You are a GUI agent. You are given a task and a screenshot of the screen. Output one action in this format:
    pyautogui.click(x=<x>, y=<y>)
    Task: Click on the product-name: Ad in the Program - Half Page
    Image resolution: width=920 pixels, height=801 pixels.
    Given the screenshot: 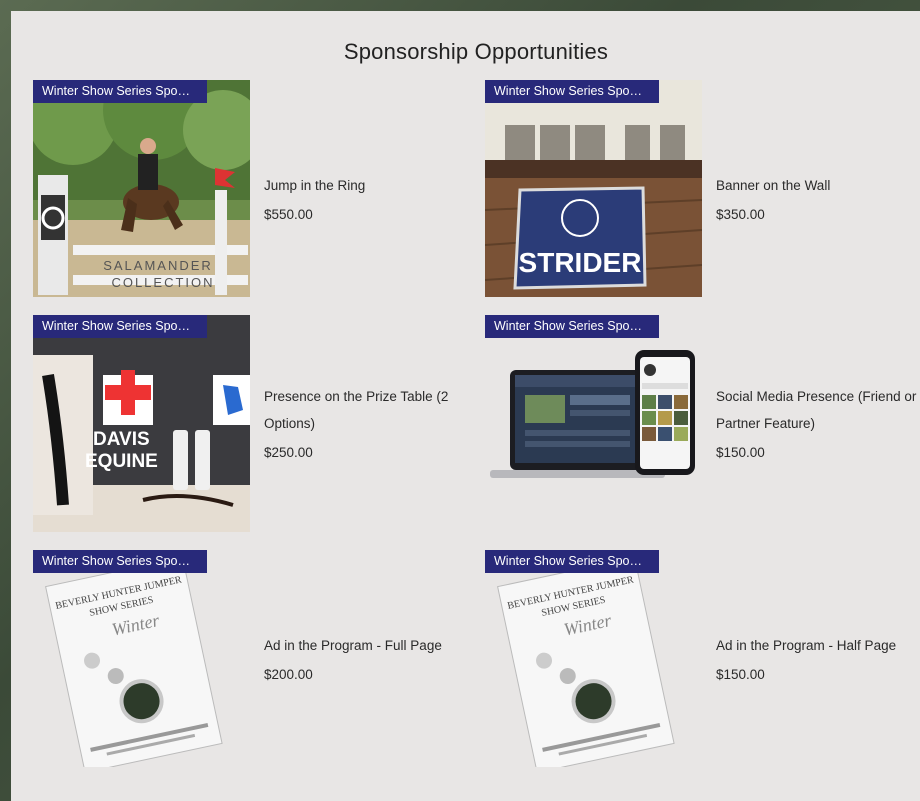 What is the action you would take?
    pyautogui.click(x=818, y=645)
    